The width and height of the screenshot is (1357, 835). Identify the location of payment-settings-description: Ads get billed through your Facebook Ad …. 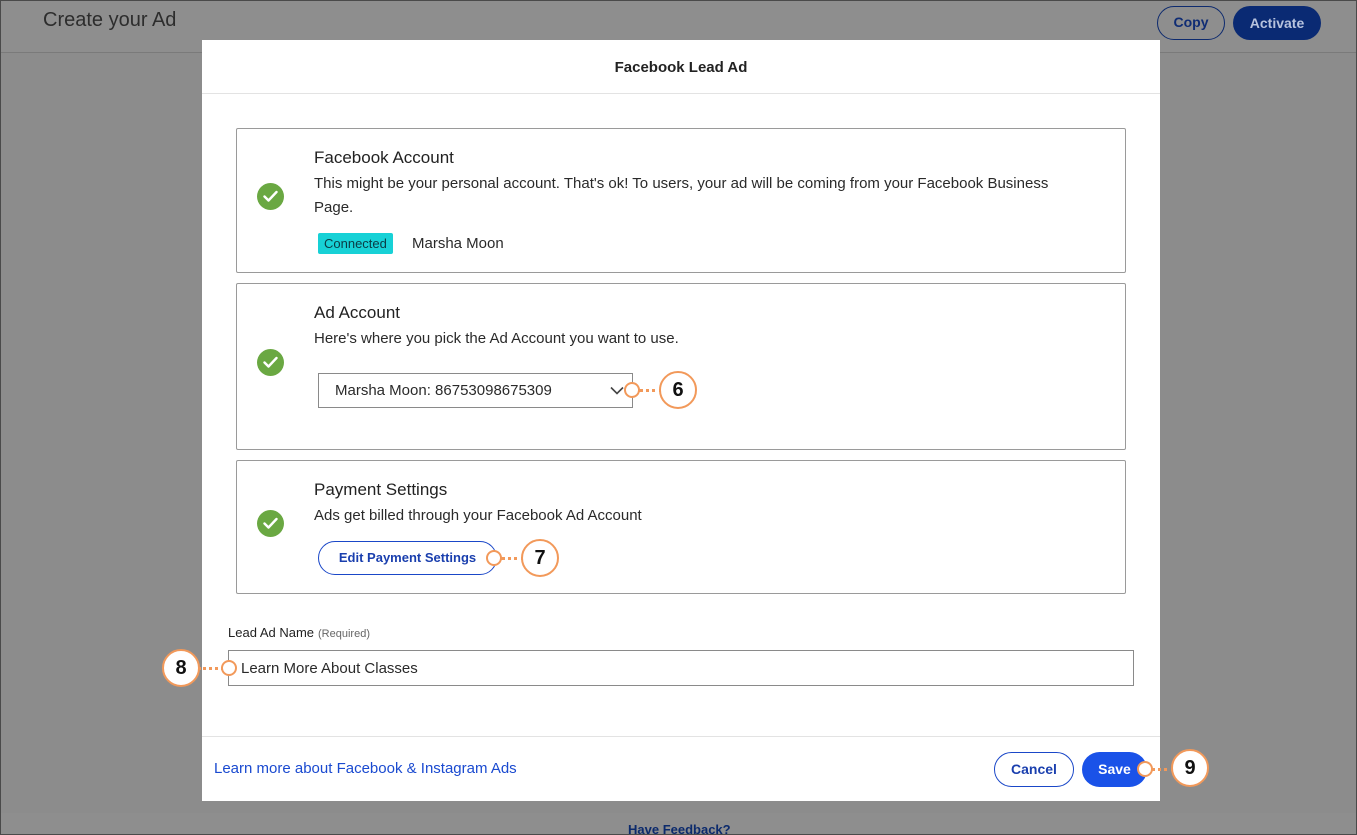
(478, 515).